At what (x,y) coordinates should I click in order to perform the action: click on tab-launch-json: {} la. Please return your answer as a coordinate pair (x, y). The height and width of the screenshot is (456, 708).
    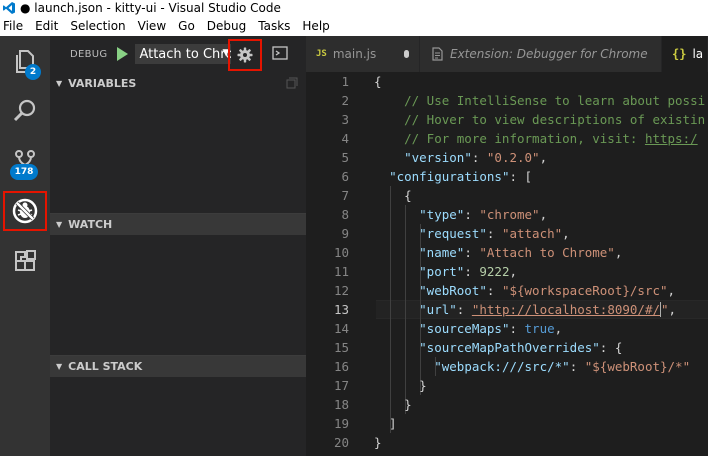
    Looking at the image, I should click on (685, 54).